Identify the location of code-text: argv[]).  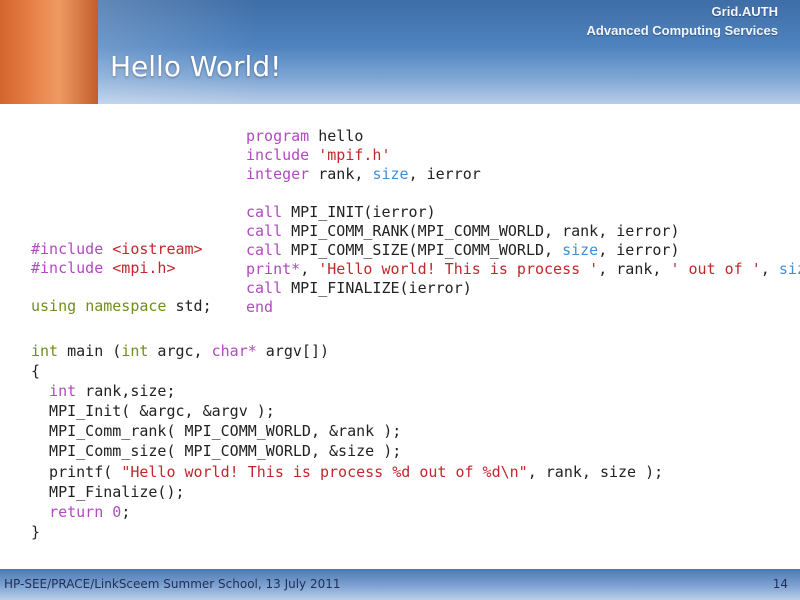
(293, 351).